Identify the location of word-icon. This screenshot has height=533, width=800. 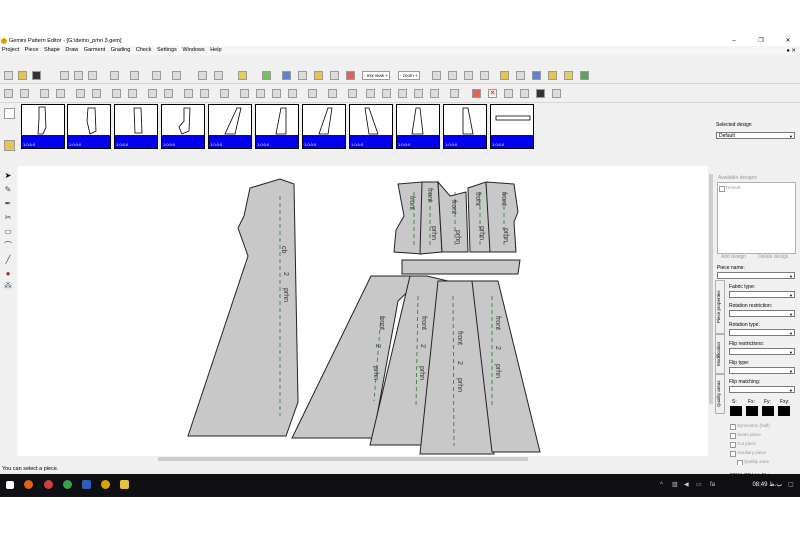
(86, 484).